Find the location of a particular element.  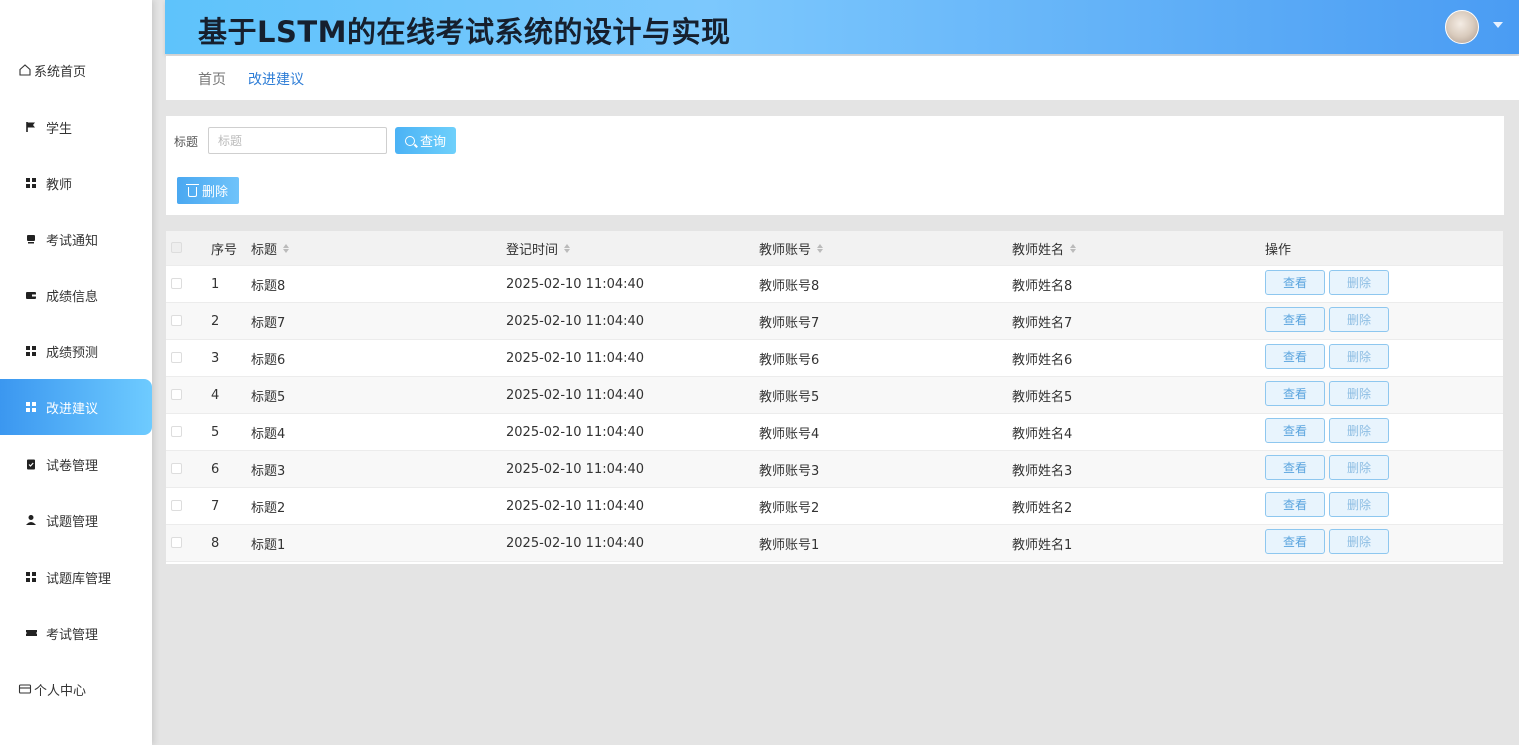

col-account: 教师账号 is located at coordinates (791, 248).